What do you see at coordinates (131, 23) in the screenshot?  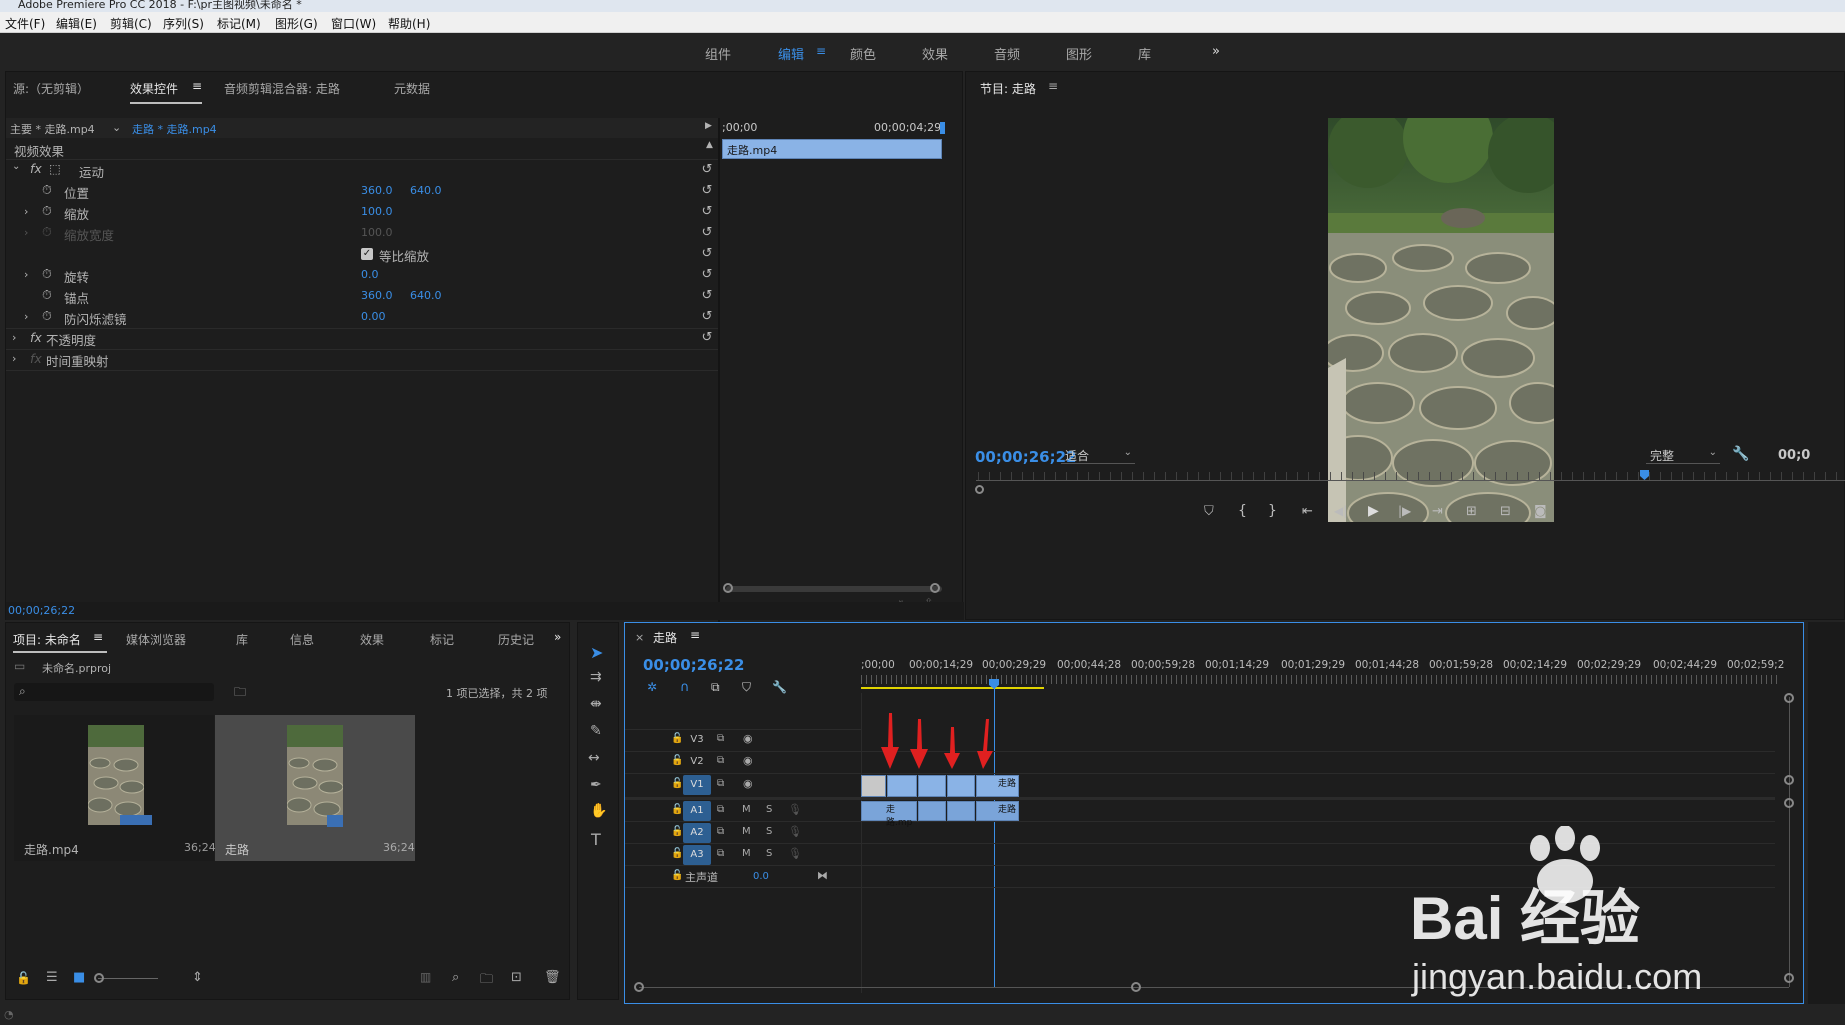 I see `menu-clip: 剪辑(C)` at bounding box center [131, 23].